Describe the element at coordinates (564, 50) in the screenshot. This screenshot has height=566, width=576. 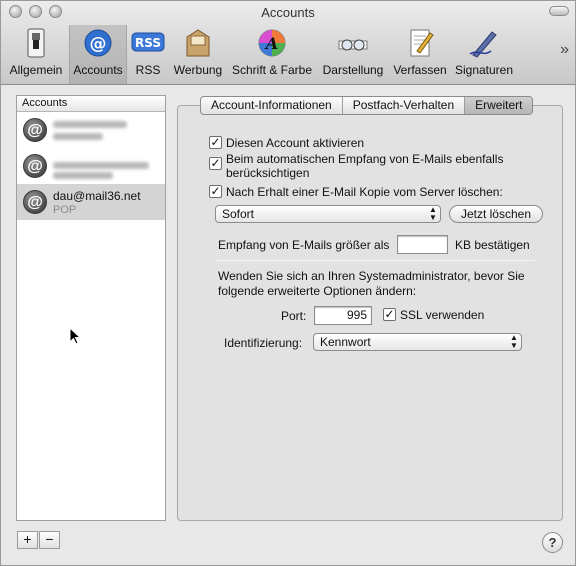
I see `toolbar-overflow-icon: »` at that location.